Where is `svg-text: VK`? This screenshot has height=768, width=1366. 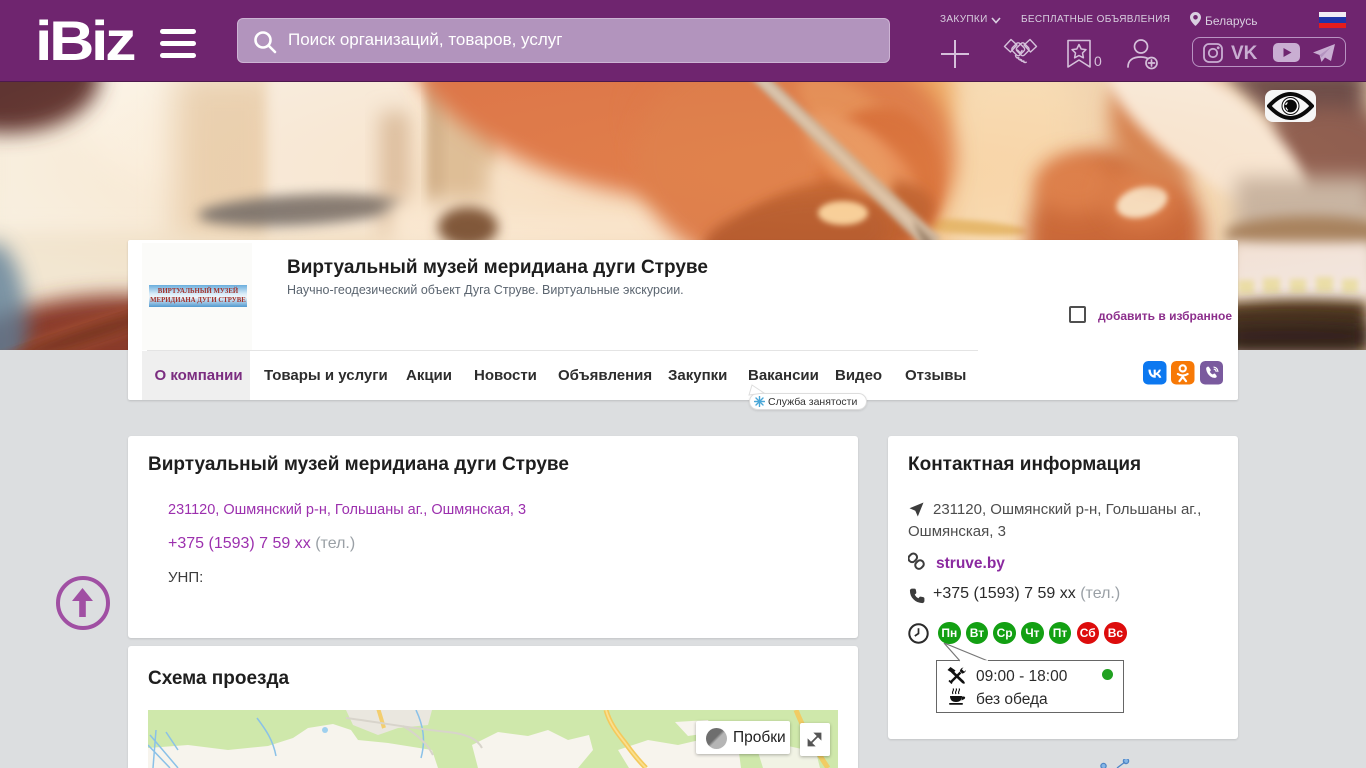 svg-text: VK is located at coordinates (1244, 53).